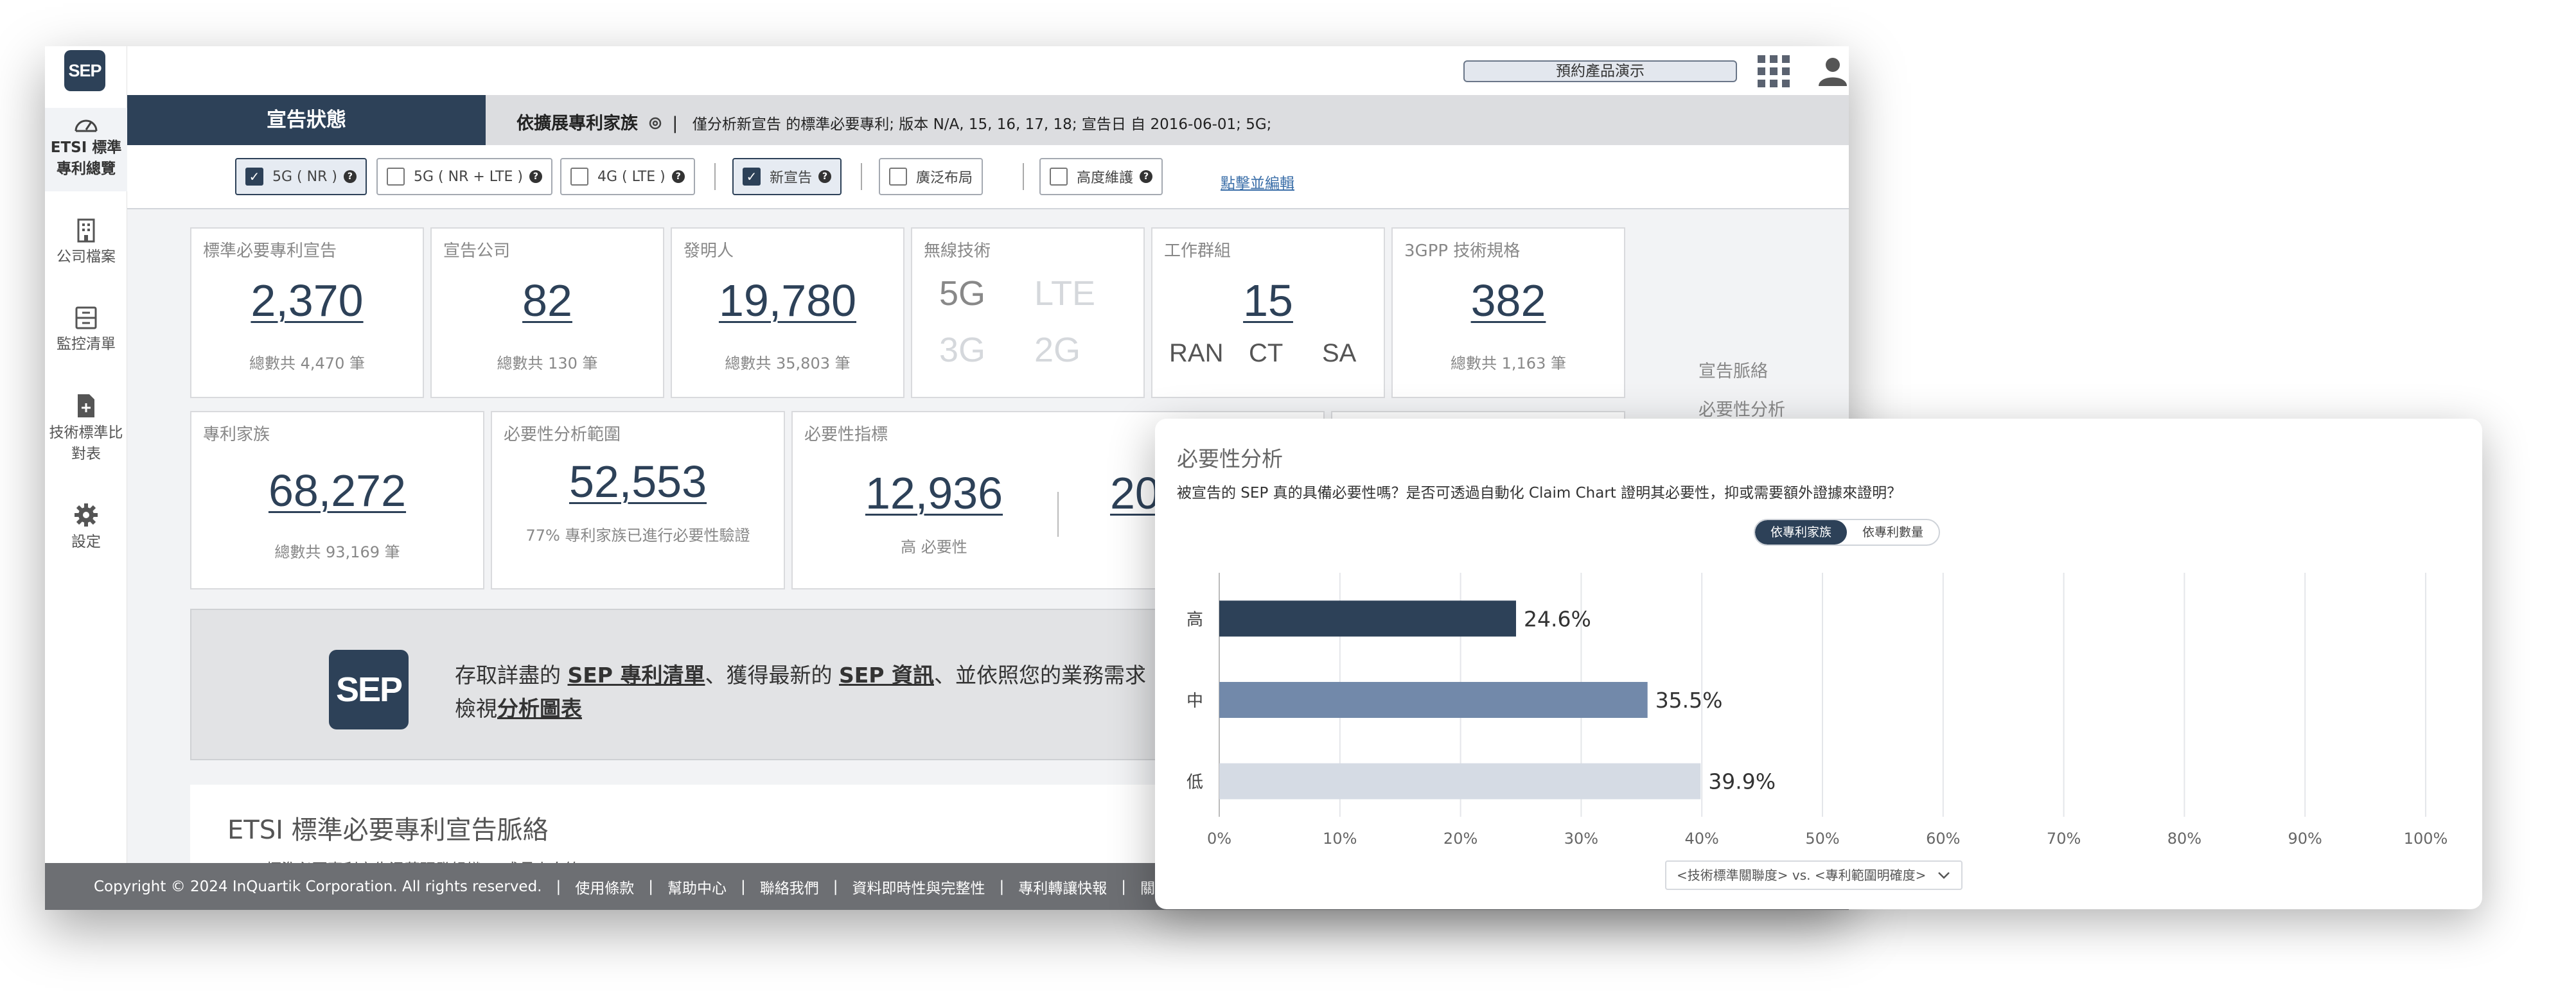 Image resolution: width=2576 pixels, height=1003 pixels. Describe the element at coordinates (1733, 369) in the screenshot. I see `nav-link-timeline: 宣告脈絡` at that location.